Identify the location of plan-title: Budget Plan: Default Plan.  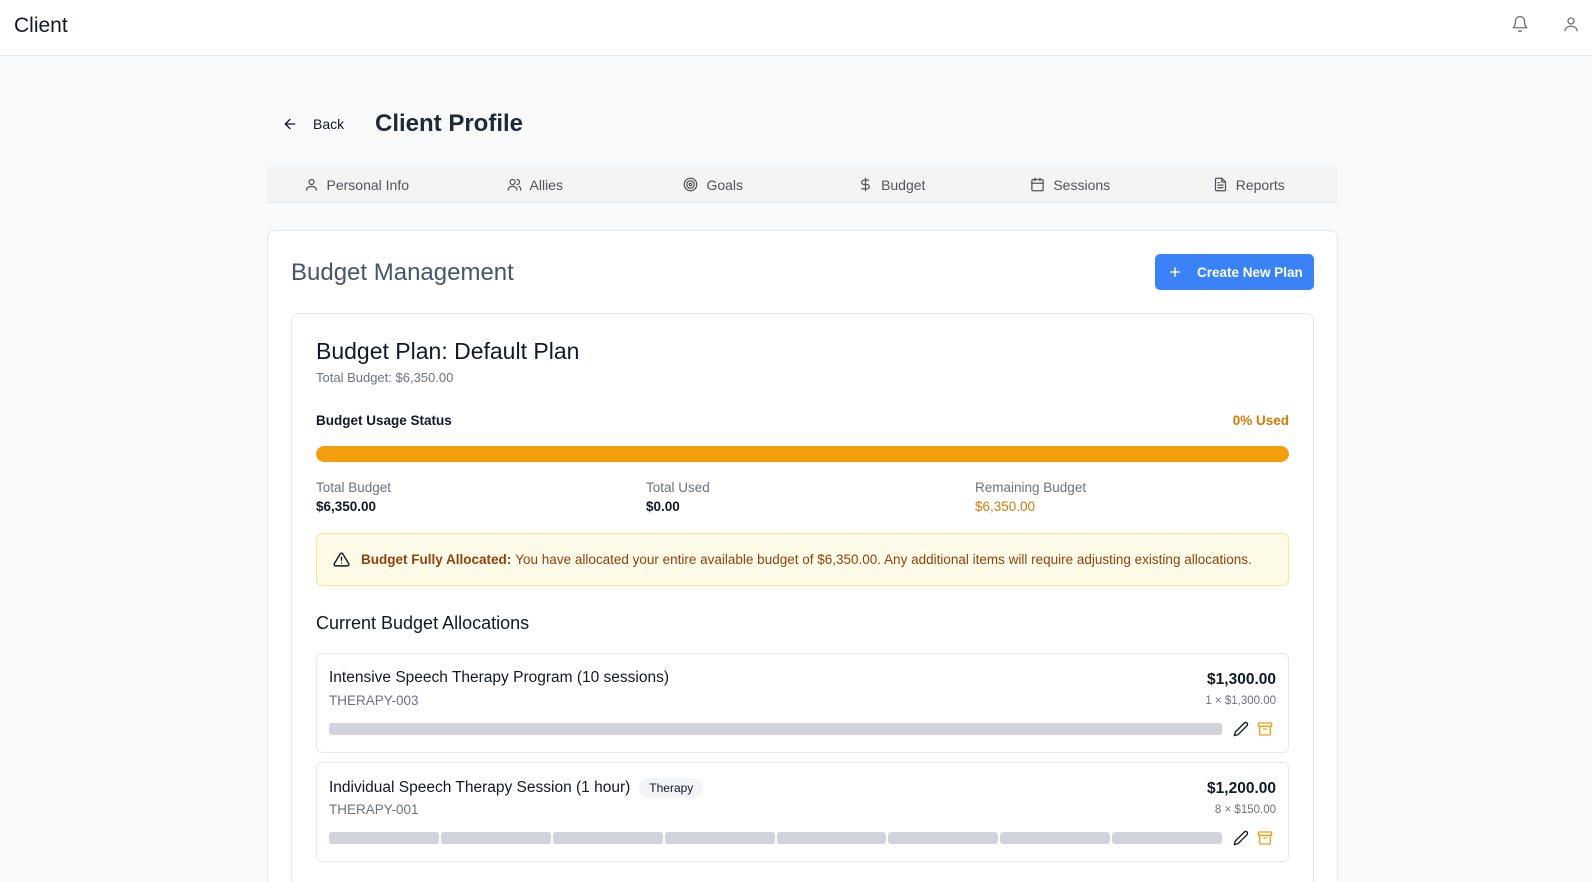
(448, 351).